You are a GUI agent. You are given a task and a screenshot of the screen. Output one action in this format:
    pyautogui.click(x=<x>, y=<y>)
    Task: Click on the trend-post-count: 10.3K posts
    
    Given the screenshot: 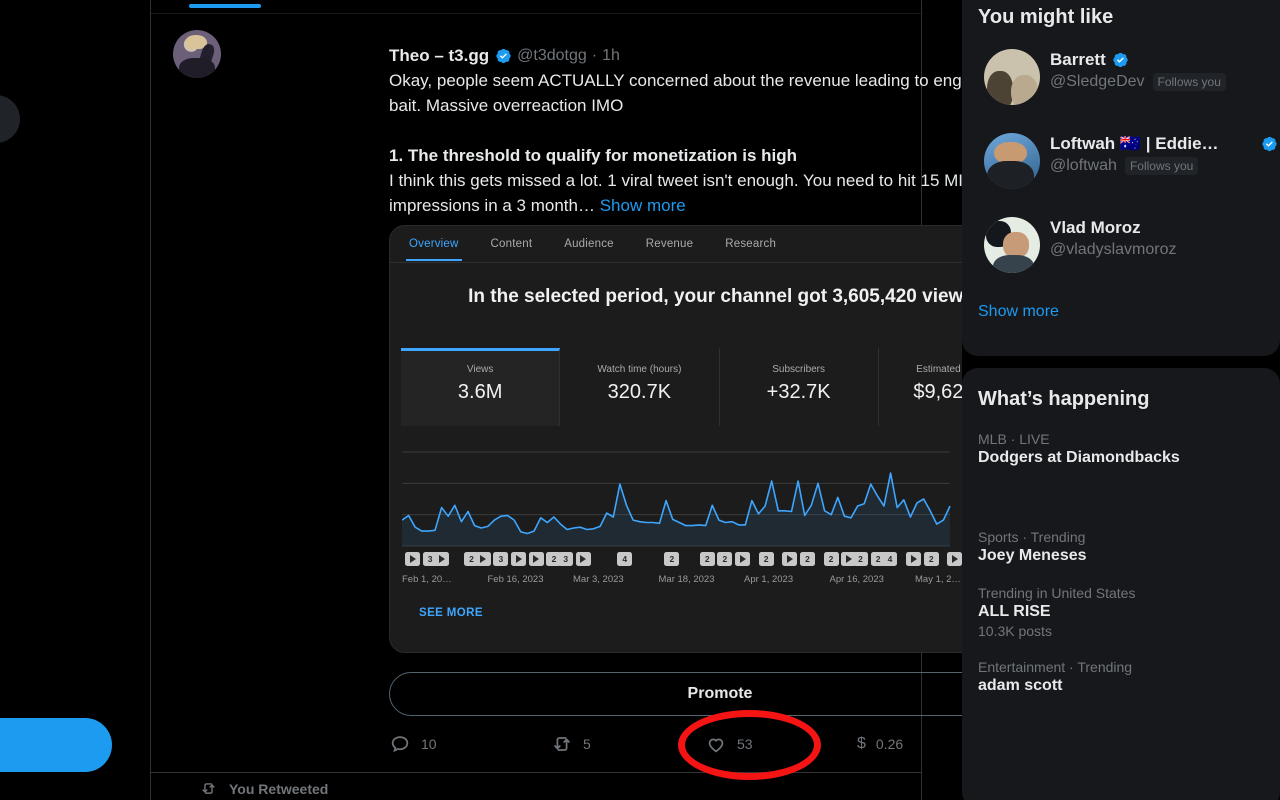 What is the action you would take?
    pyautogui.click(x=1015, y=631)
    